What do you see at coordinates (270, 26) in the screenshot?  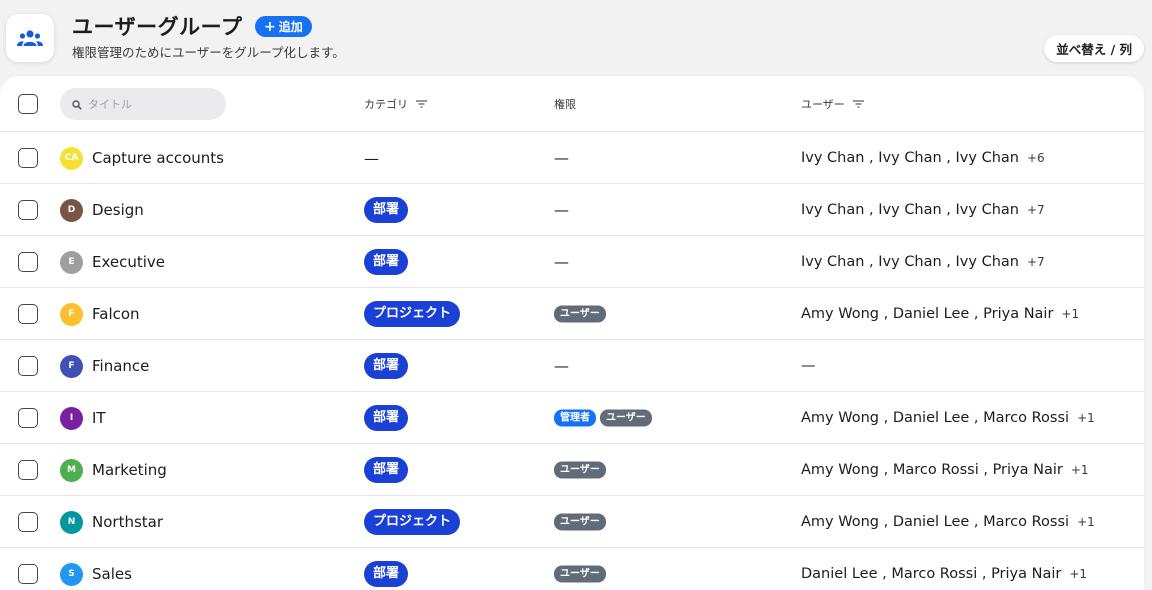 I see `plus-icon: +` at bounding box center [270, 26].